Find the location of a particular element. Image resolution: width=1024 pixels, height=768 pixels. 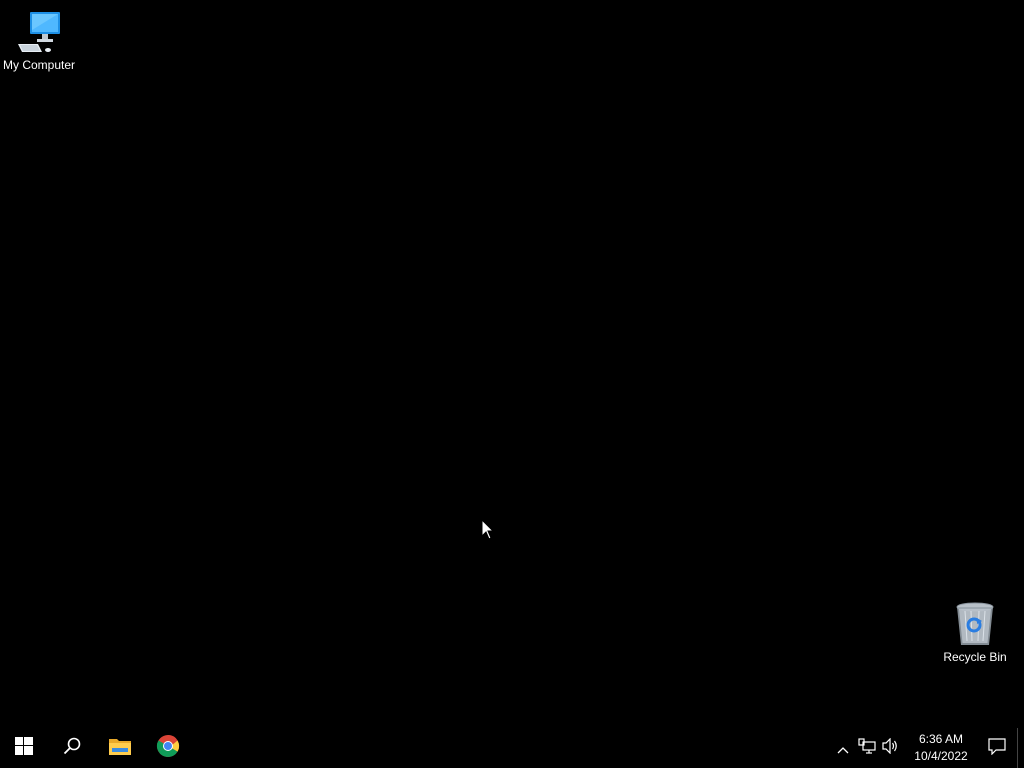

desktop-icon-recycle-bin: Recycle Bin is located at coordinates (975, 632).